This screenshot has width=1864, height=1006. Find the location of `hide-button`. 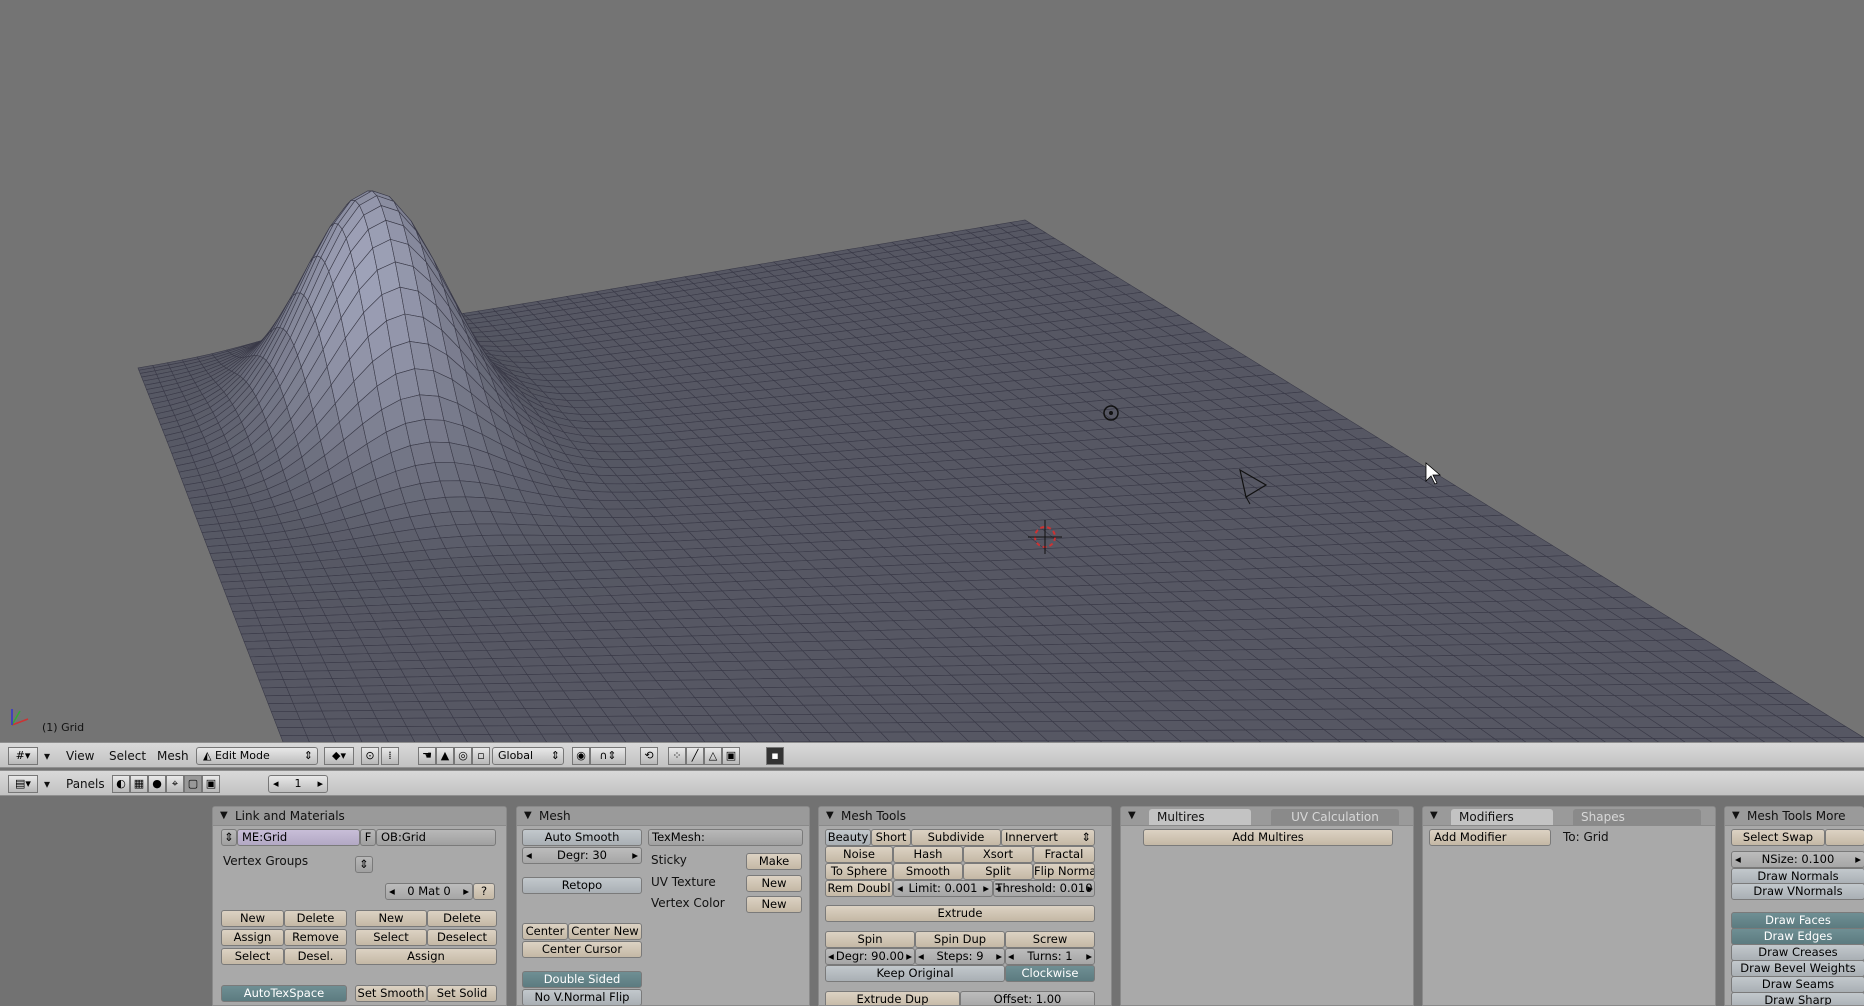

hide-button is located at coordinates (1844, 837).